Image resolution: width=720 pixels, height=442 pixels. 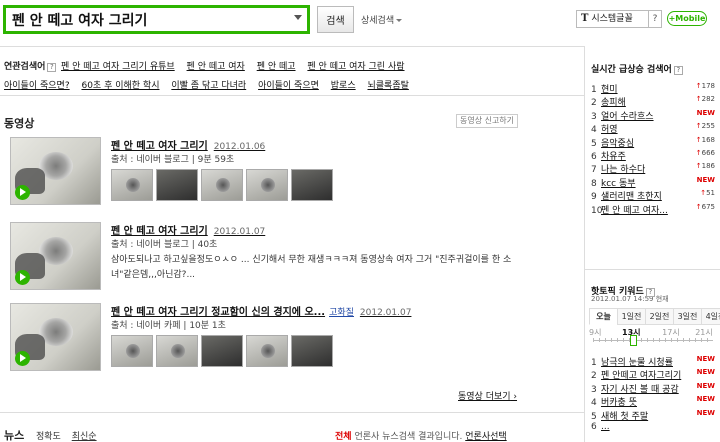 What do you see at coordinates (653, 340) in the screenshot?
I see `time-slider` at bounding box center [653, 340].